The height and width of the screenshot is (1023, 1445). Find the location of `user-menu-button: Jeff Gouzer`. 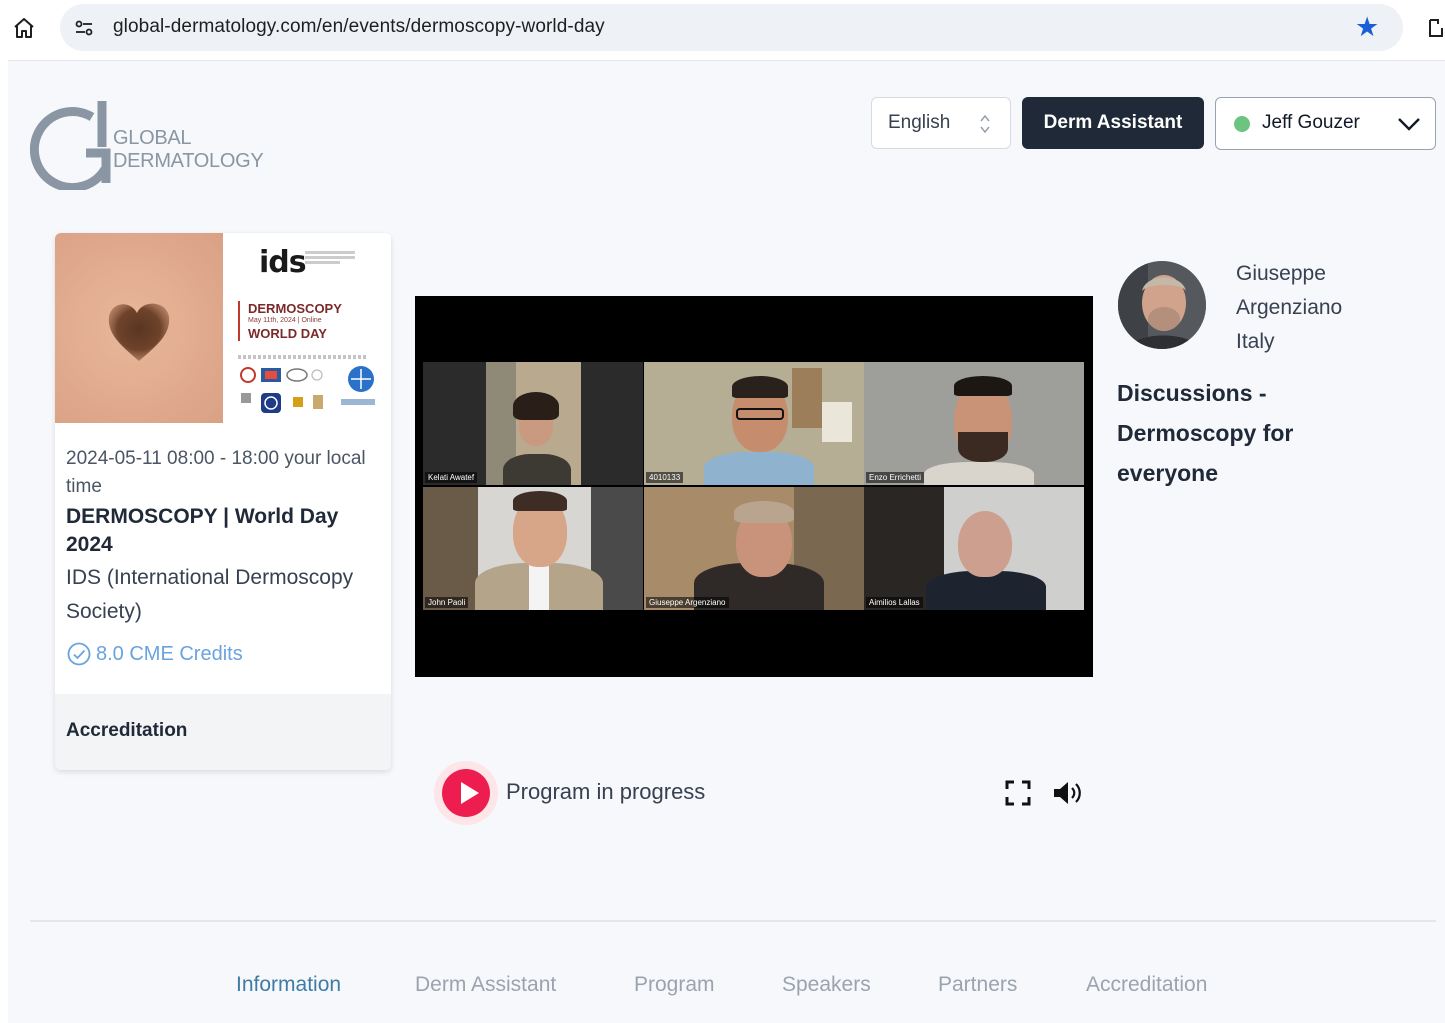

user-menu-button: Jeff Gouzer is located at coordinates (1325, 123).